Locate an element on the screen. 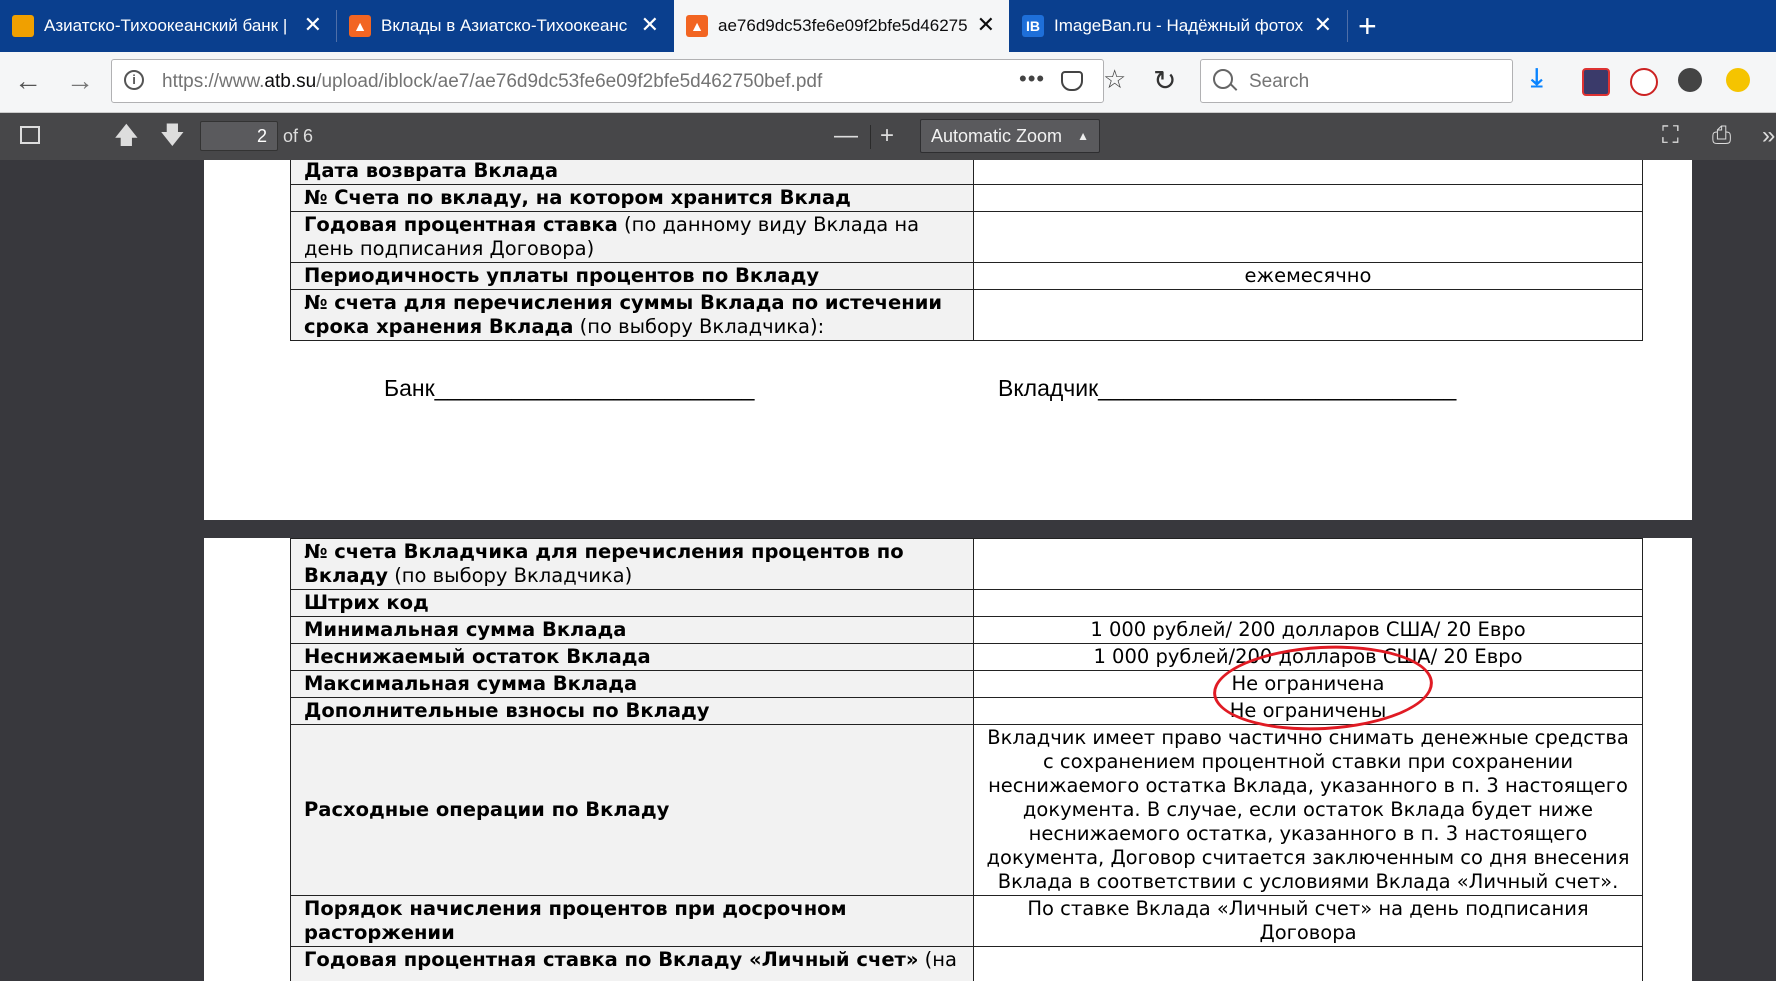 The width and height of the screenshot is (1776, 981). tab-pdf-active: ▲ ae76d9dc53fe6e09f2bfe5d46275 ✕ is located at coordinates (841, 26).